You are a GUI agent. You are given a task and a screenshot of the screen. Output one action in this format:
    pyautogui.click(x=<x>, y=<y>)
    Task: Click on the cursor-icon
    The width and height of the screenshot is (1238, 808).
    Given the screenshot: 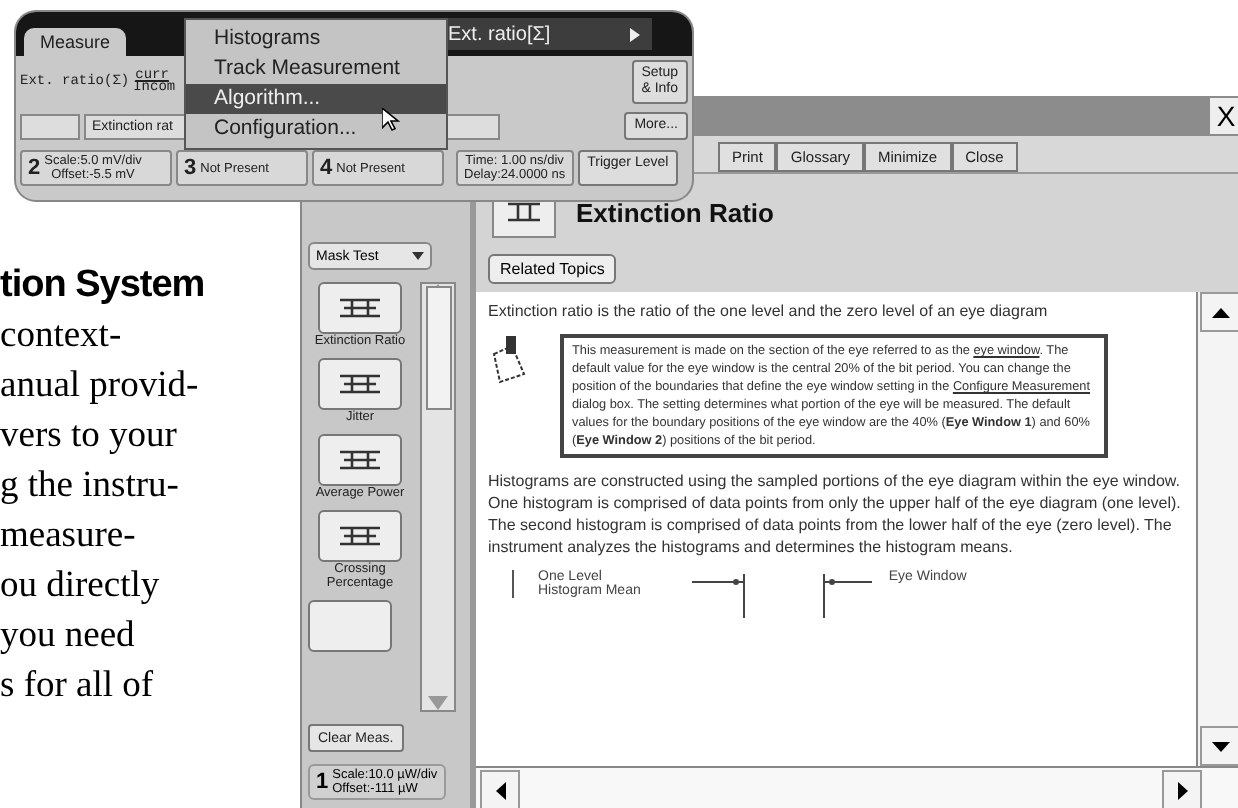 What is the action you would take?
    pyautogui.click(x=391, y=120)
    